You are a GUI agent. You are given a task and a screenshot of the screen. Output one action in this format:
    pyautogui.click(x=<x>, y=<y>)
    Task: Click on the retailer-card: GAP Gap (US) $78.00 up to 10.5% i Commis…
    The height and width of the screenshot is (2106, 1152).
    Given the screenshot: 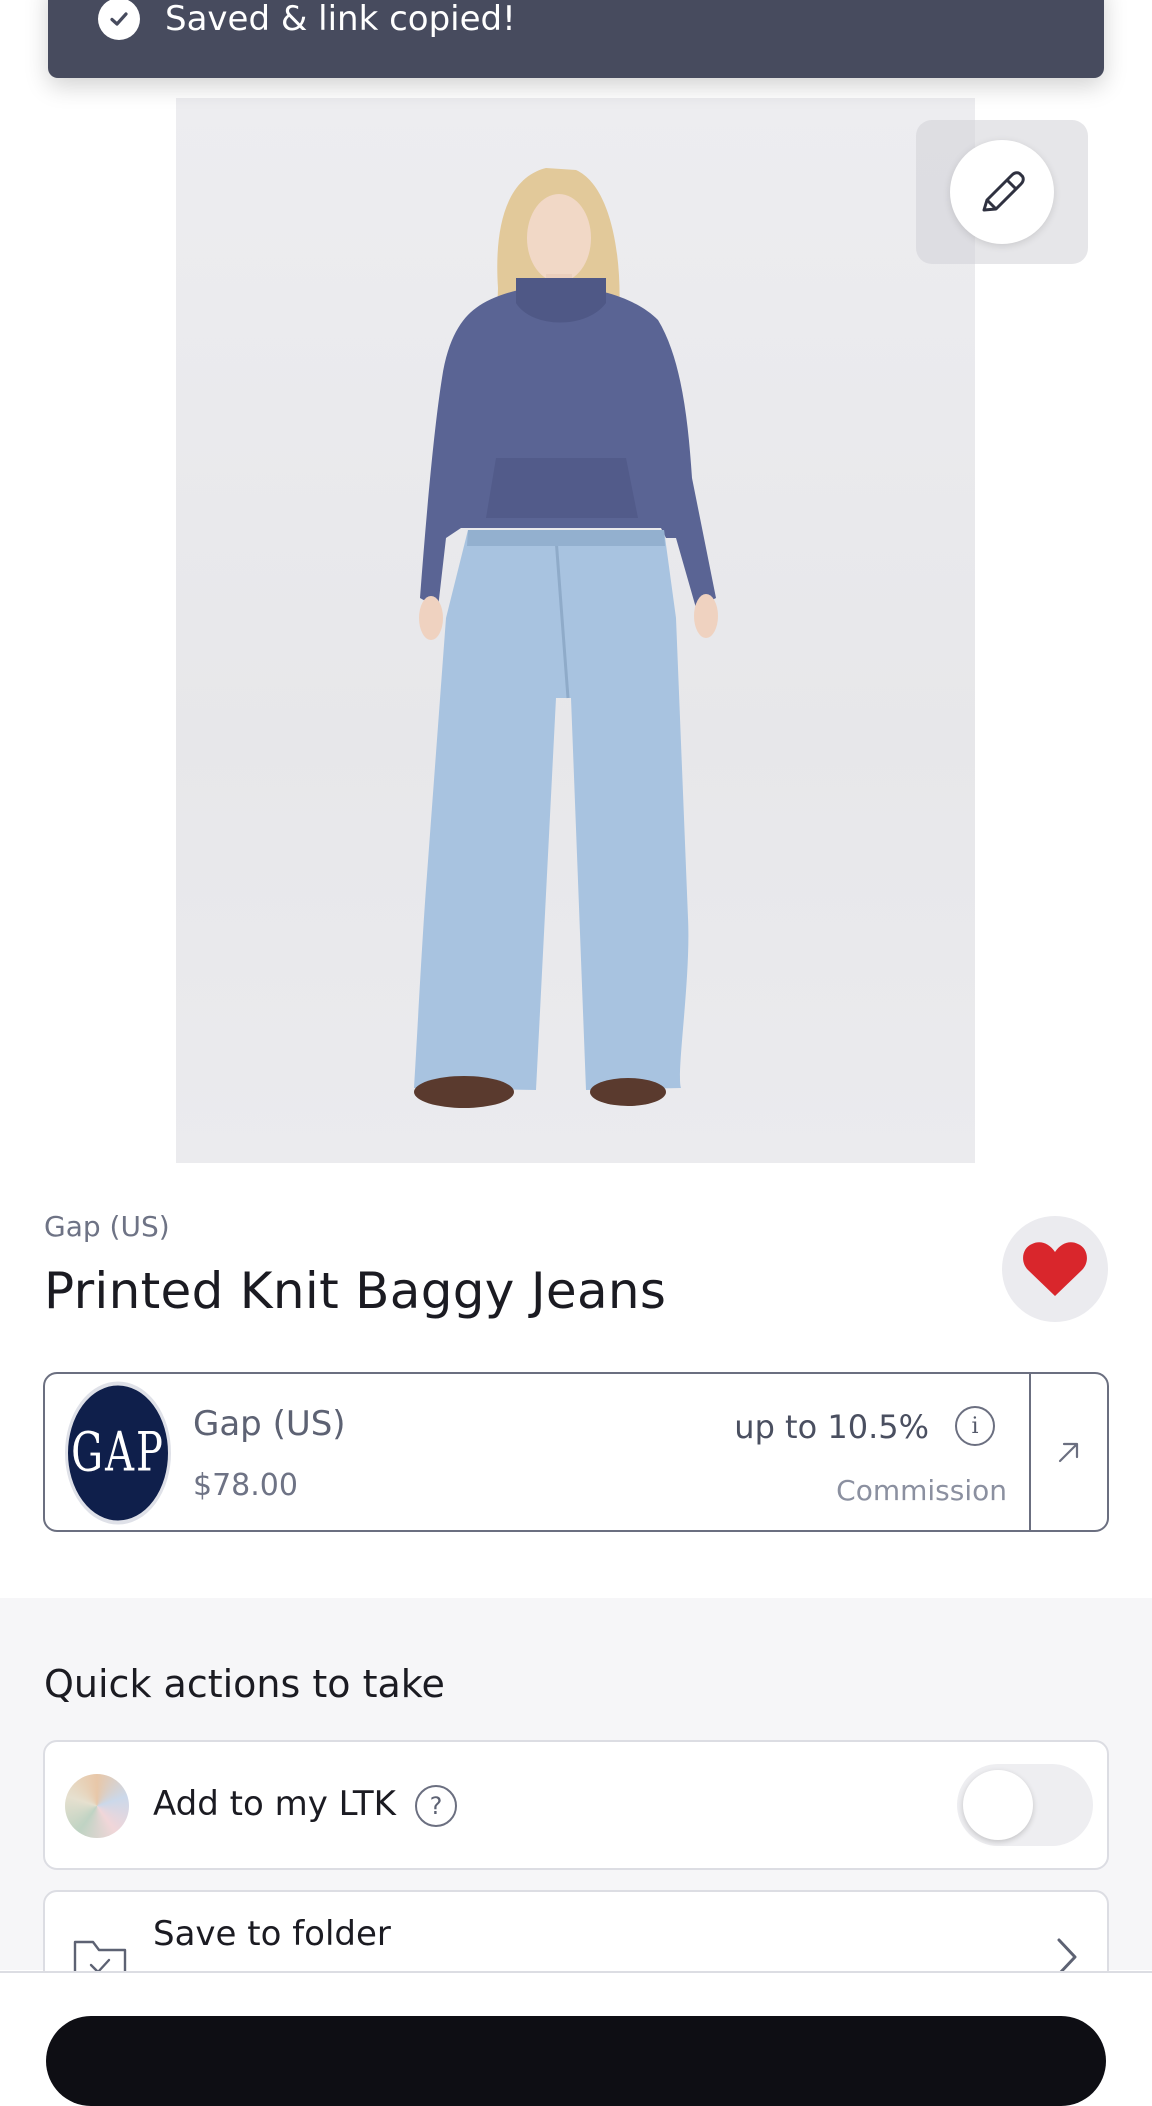 What is the action you would take?
    pyautogui.click(x=576, y=1452)
    